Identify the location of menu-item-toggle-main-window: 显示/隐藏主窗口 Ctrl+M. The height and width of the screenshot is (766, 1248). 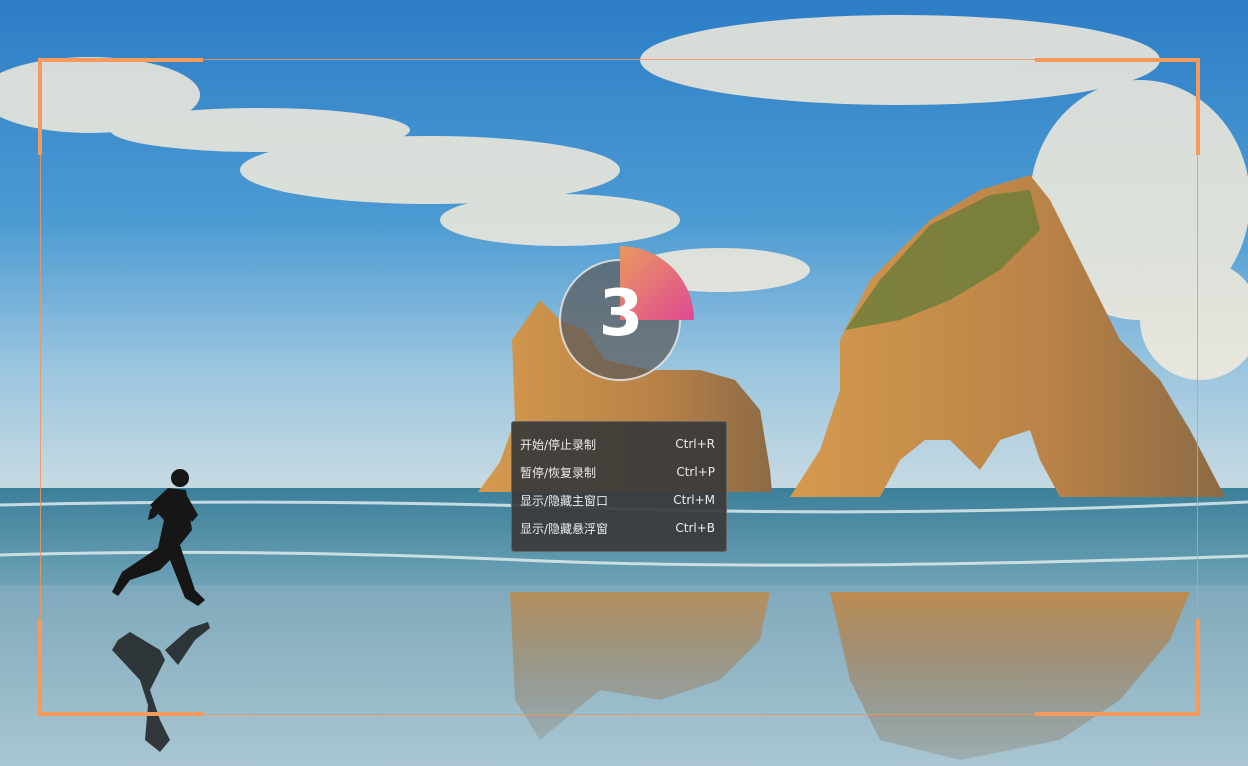
(619, 500).